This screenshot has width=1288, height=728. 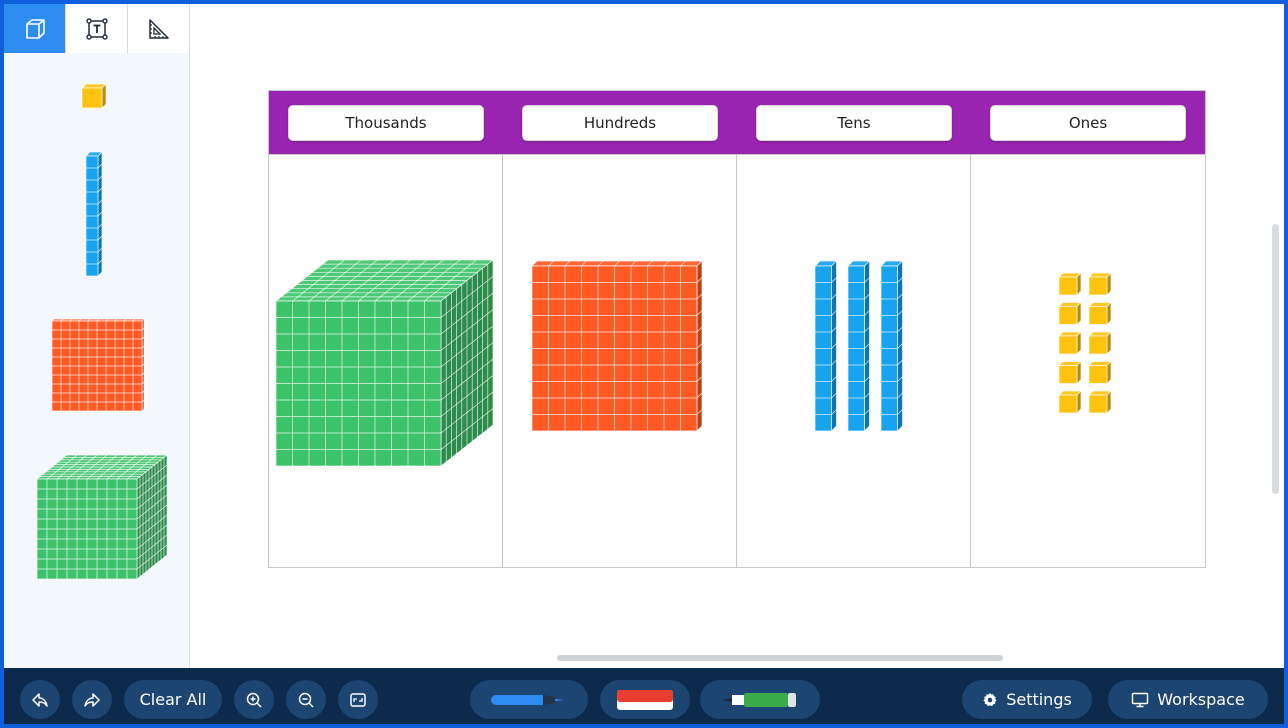 I want to click on text-box-icon, so click(x=96, y=28).